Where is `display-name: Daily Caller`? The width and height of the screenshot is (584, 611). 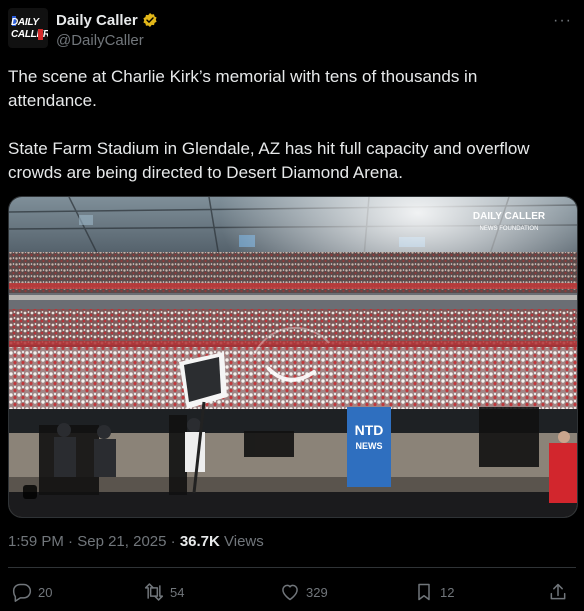 display-name: Daily Caller is located at coordinates (97, 20).